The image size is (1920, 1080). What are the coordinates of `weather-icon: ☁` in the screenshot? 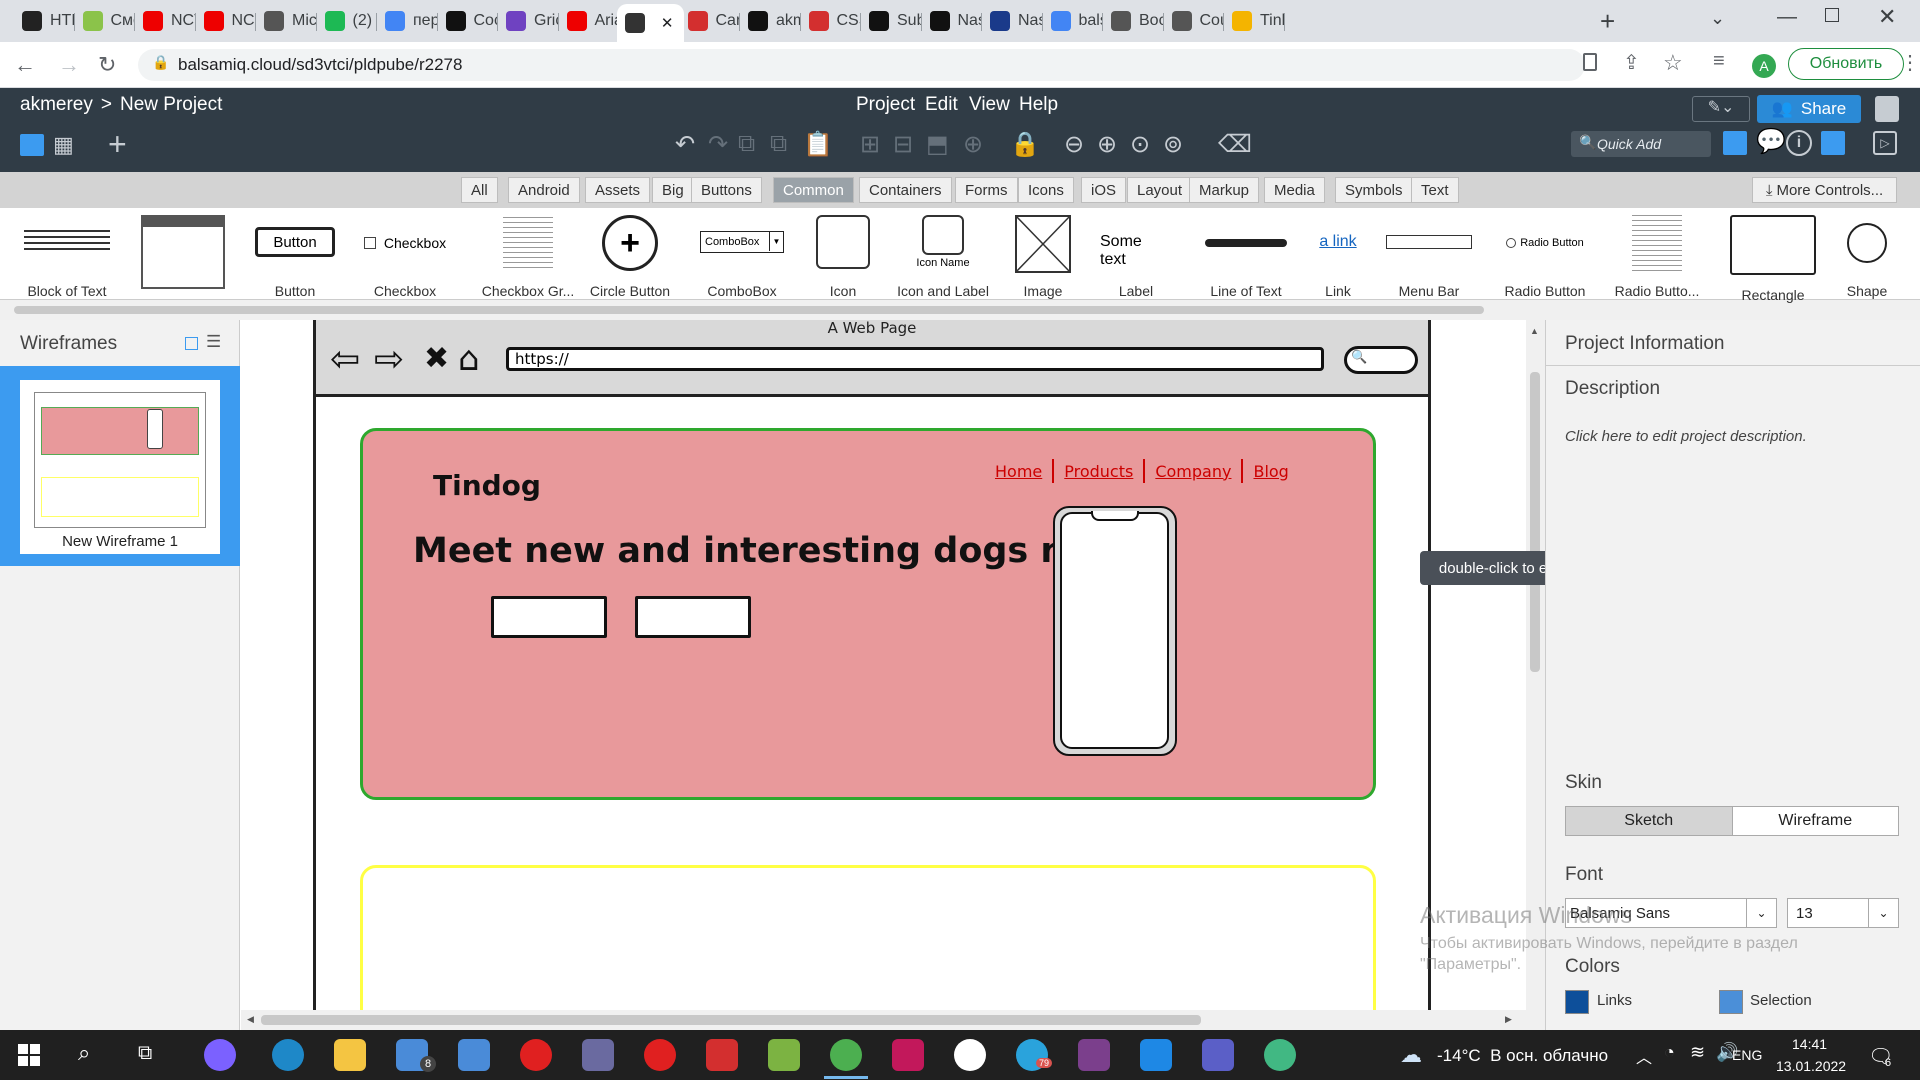 It's located at (1411, 1055).